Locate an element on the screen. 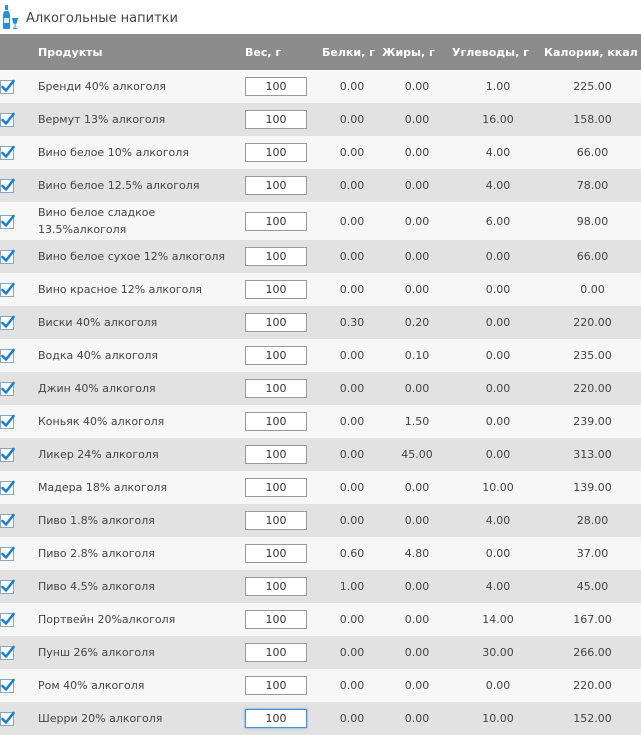 This screenshot has width=641, height=735. product-name: Джин 40% алкоголя is located at coordinates (97, 388).